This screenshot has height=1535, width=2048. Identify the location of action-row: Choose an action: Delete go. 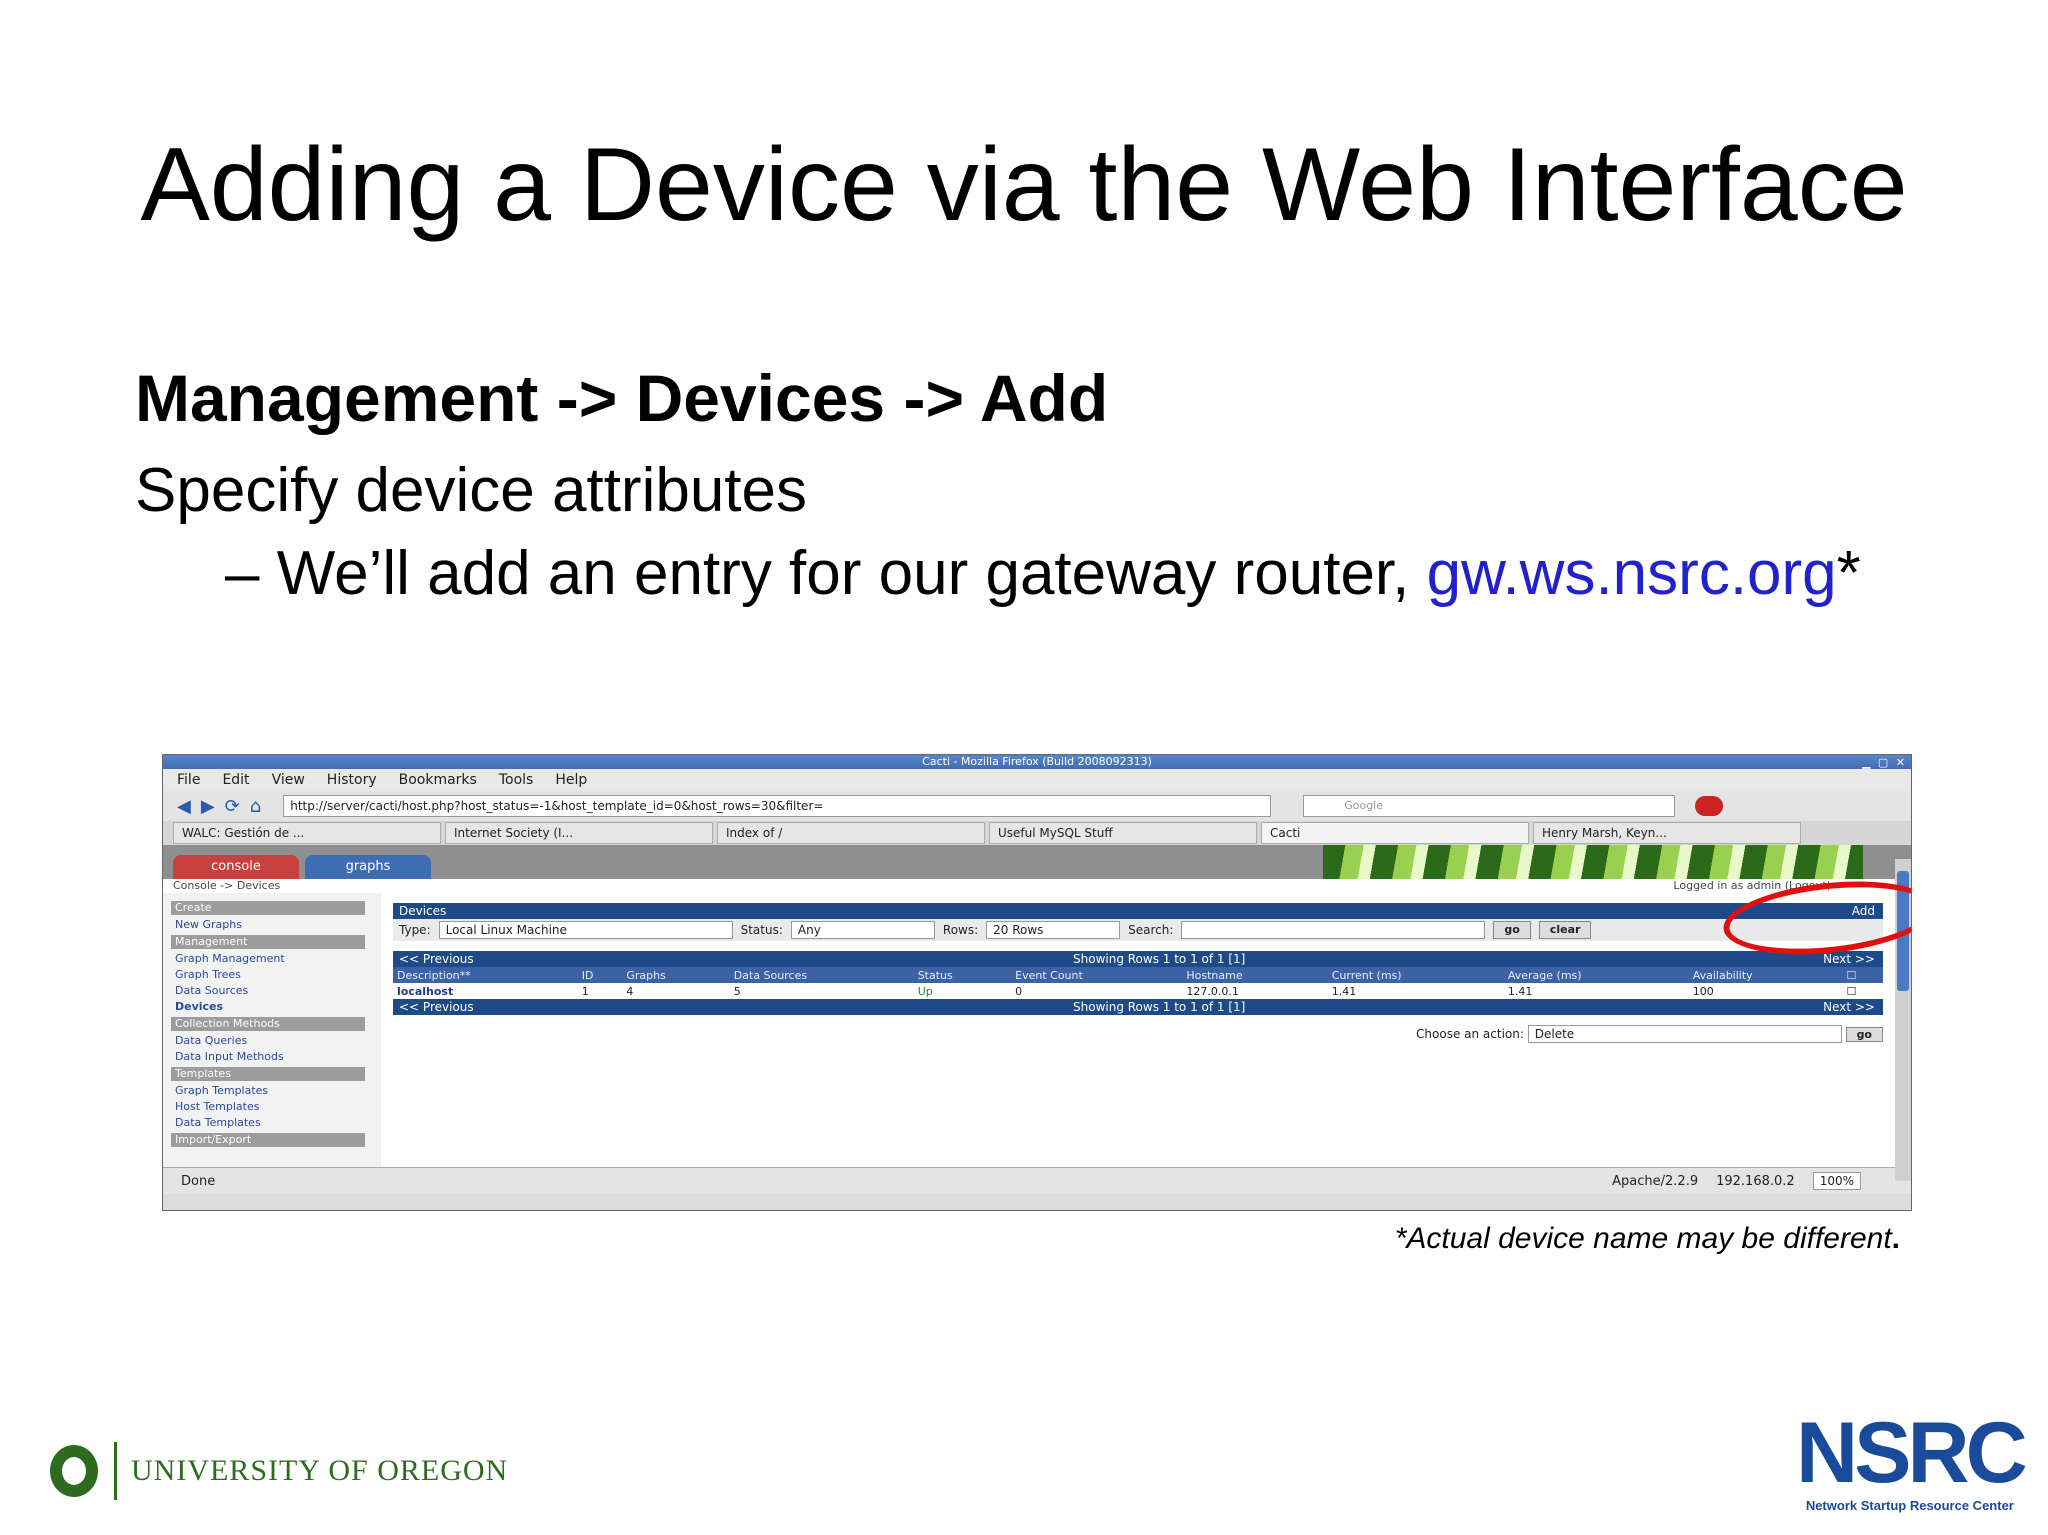
(1138, 1034).